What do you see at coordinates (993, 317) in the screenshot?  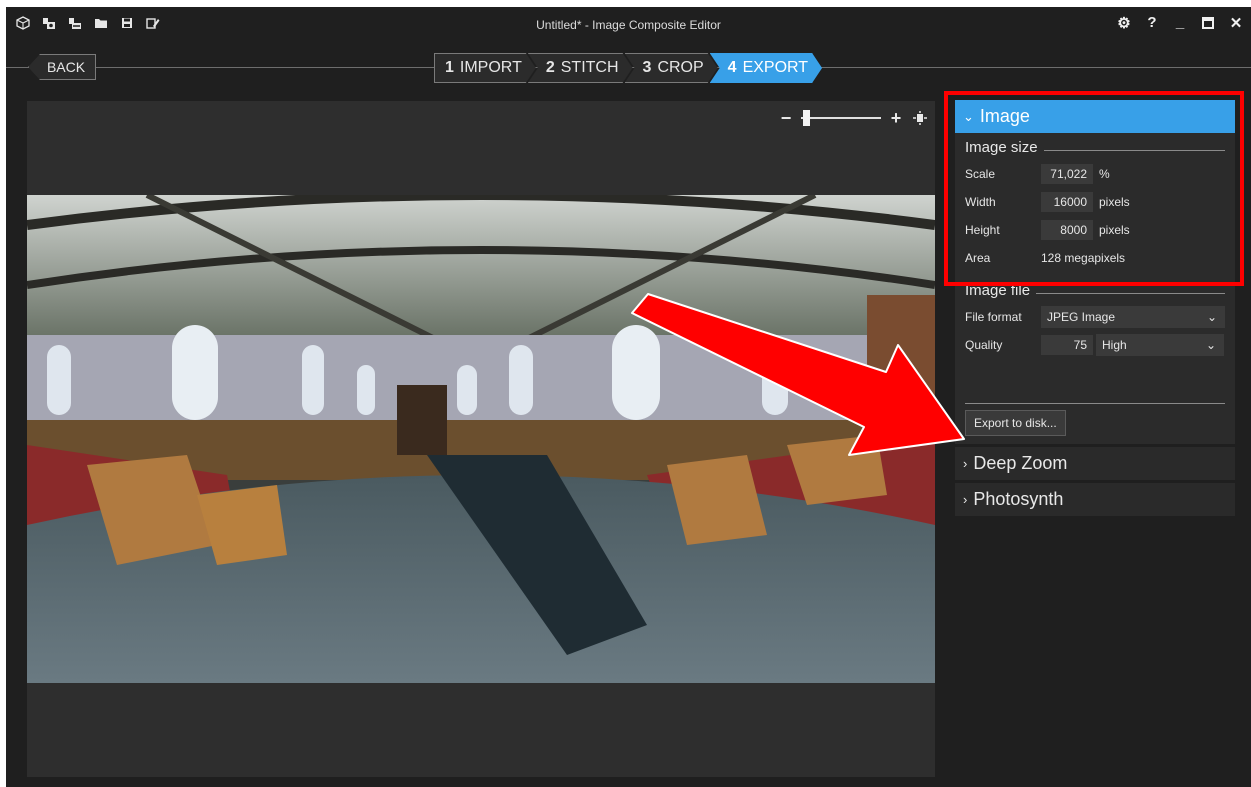 I see `file-format-label: File format` at bounding box center [993, 317].